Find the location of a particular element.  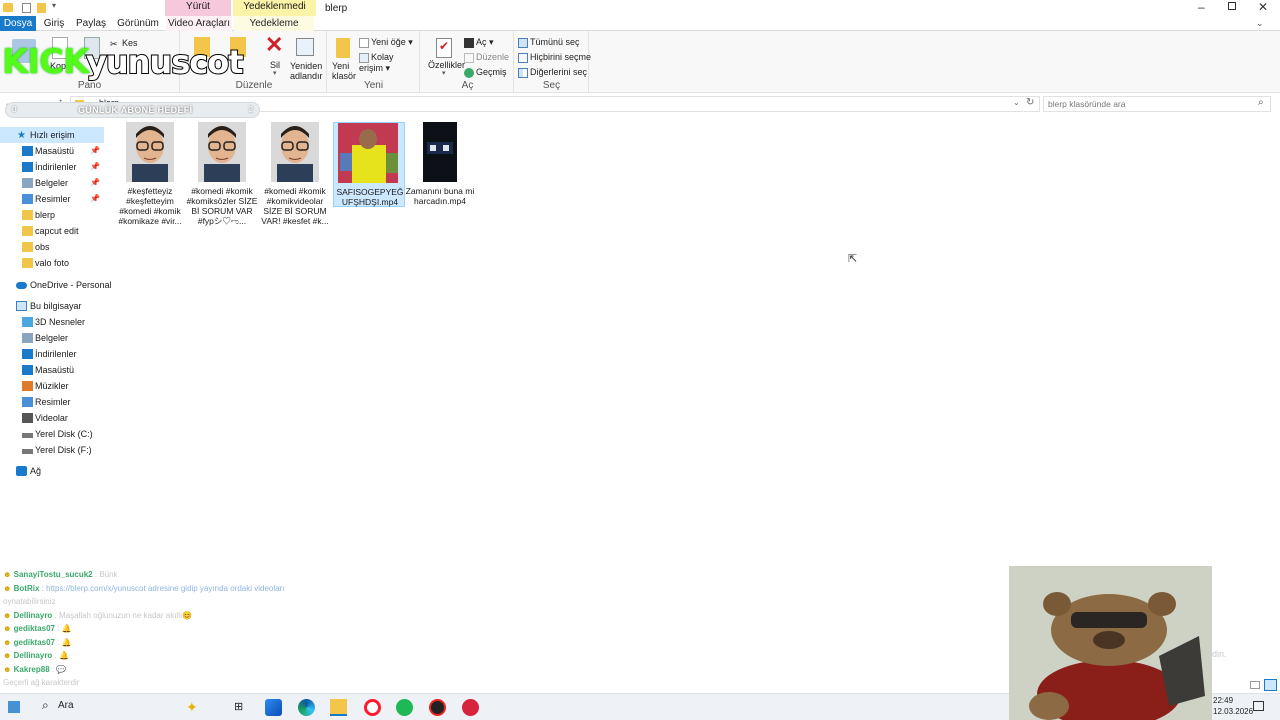

tab-giris: Giriş is located at coordinates (54, 23).